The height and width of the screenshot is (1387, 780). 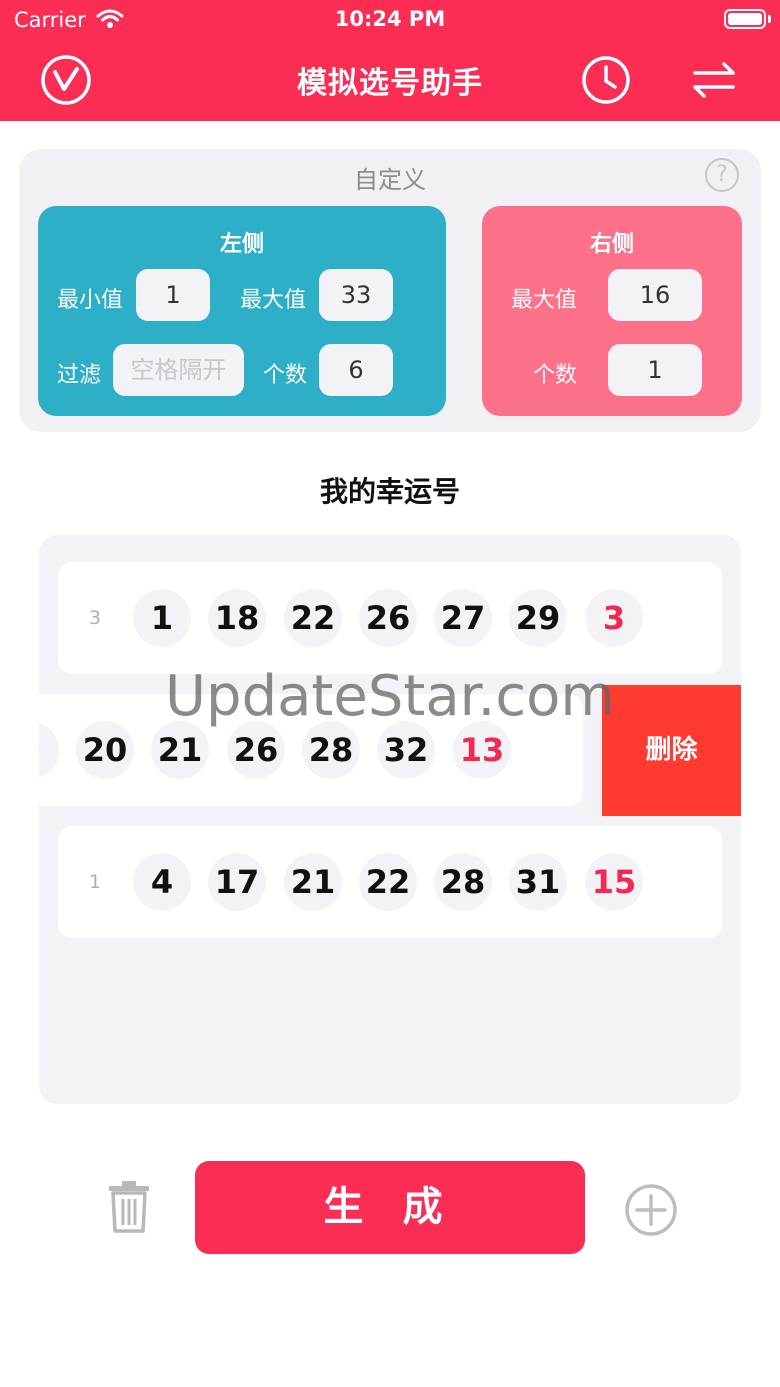 I want to click on list-item: 1 4 17 21 22 28 31 15, so click(x=390, y=882).